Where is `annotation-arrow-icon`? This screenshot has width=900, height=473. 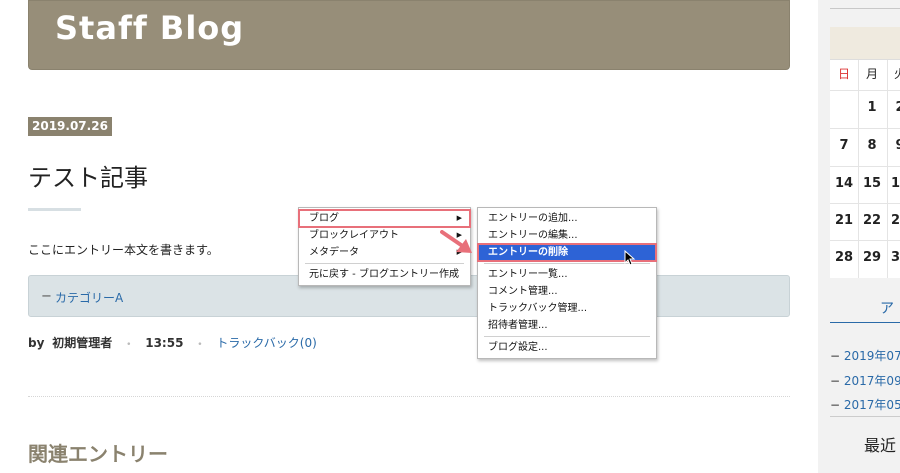 annotation-arrow-icon is located at coordinates (456, 241).